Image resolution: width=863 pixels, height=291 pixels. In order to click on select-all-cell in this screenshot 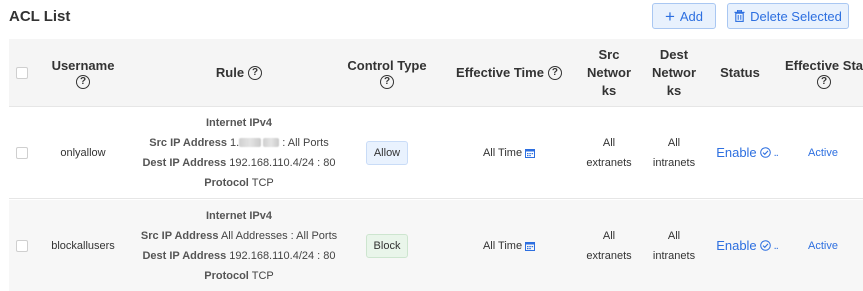, I will do `click(22, 72)`.